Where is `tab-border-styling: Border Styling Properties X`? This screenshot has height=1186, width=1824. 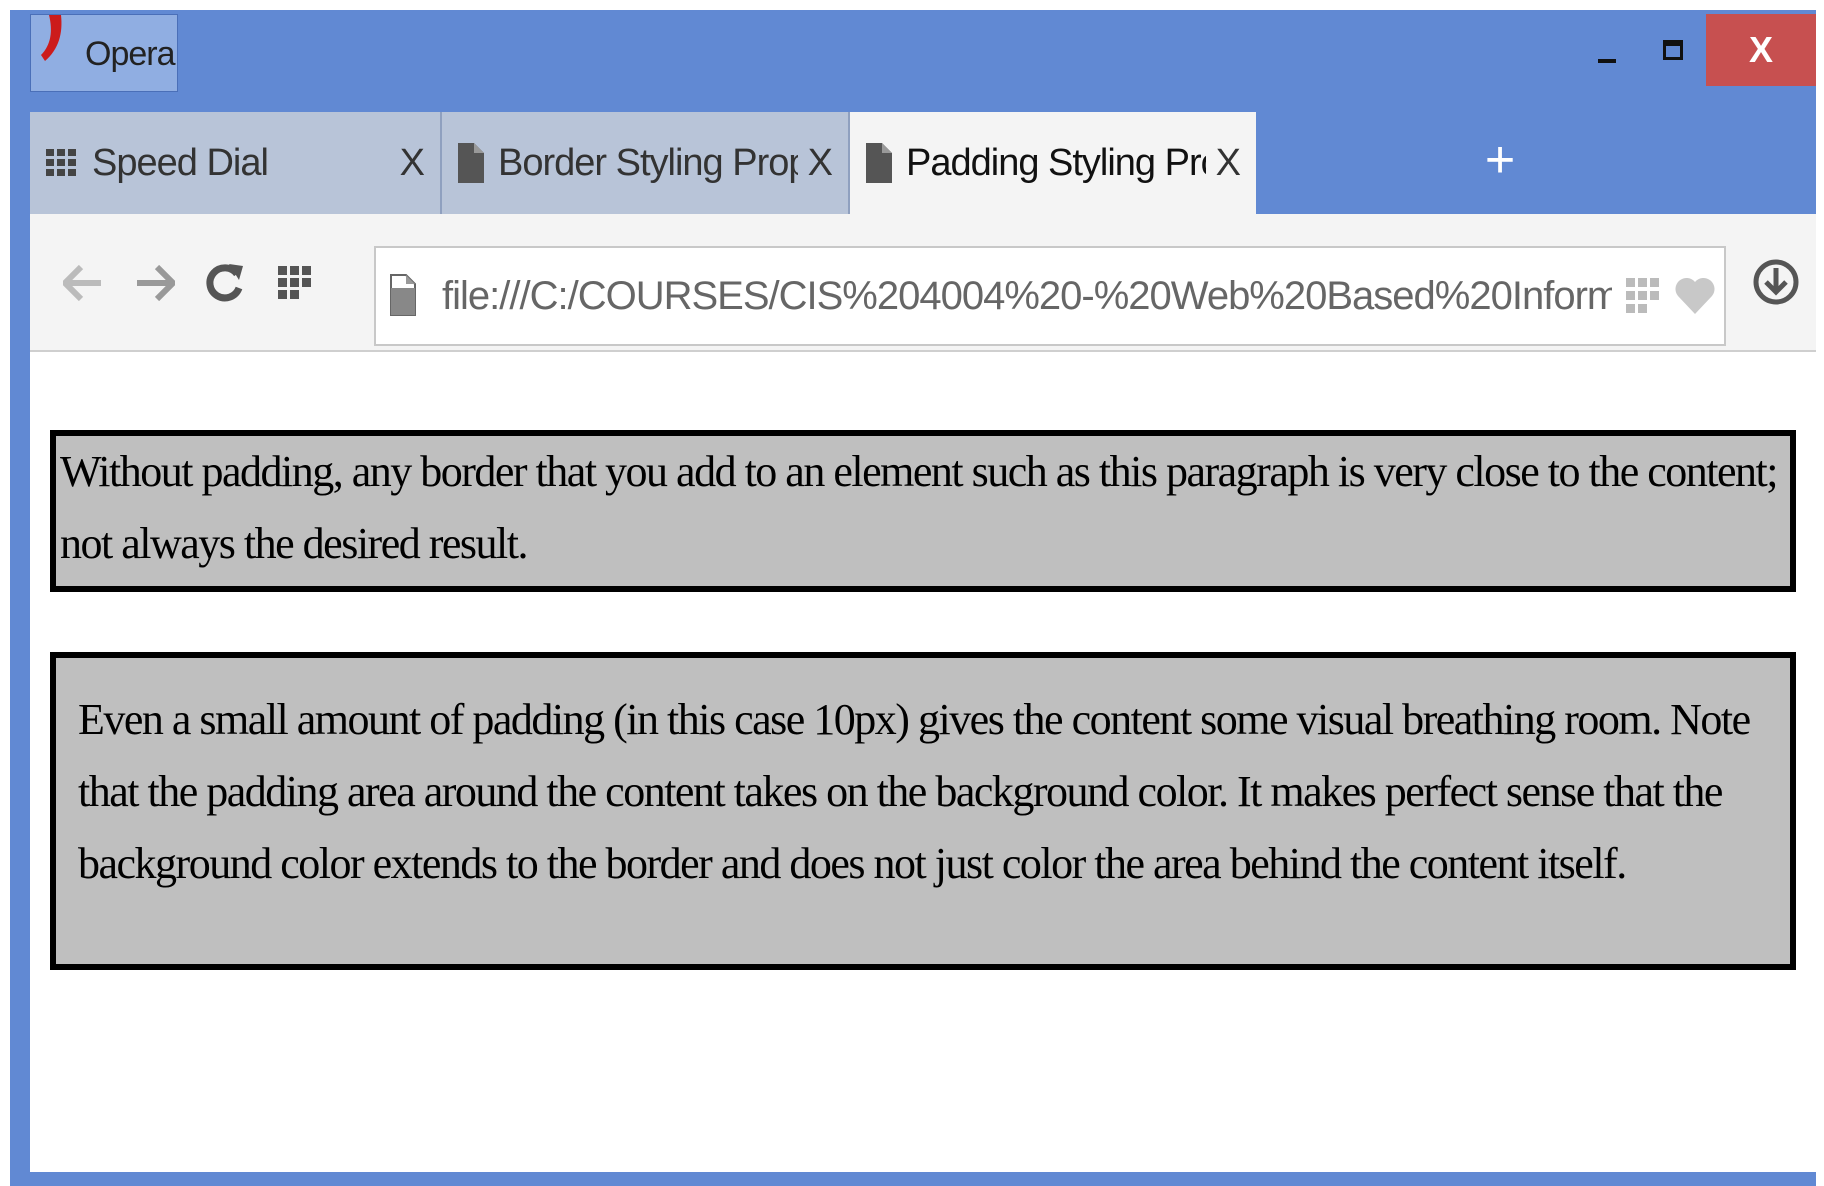
tab-border-styling: Border Styling Properties X is located at coordinates (646, 163).